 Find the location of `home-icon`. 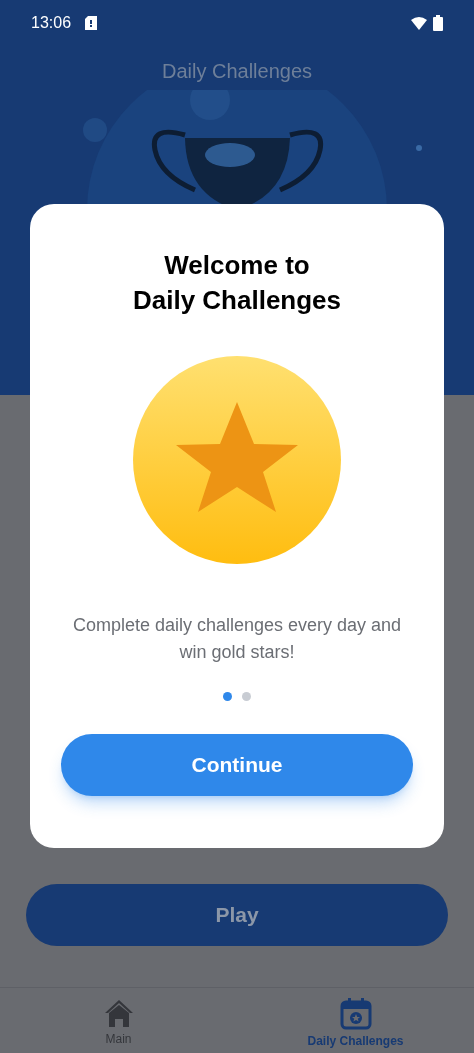

home-icon is located at coordinates (118, 1013).